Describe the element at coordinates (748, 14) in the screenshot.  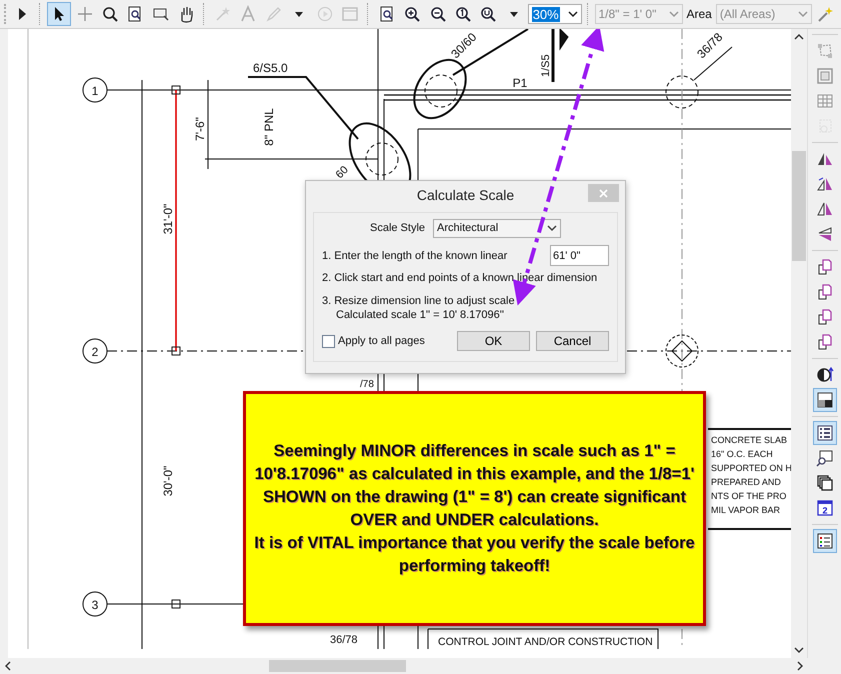
I see `area-value: (All Areas)` at that location.